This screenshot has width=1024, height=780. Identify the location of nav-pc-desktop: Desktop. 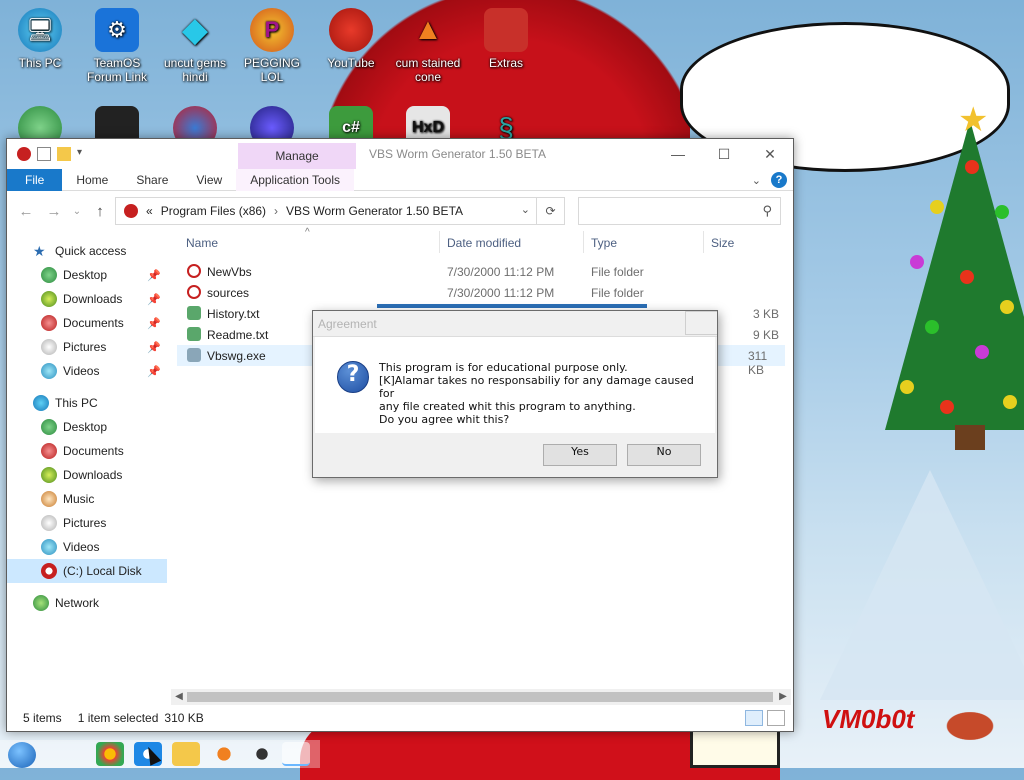
(87, 427).